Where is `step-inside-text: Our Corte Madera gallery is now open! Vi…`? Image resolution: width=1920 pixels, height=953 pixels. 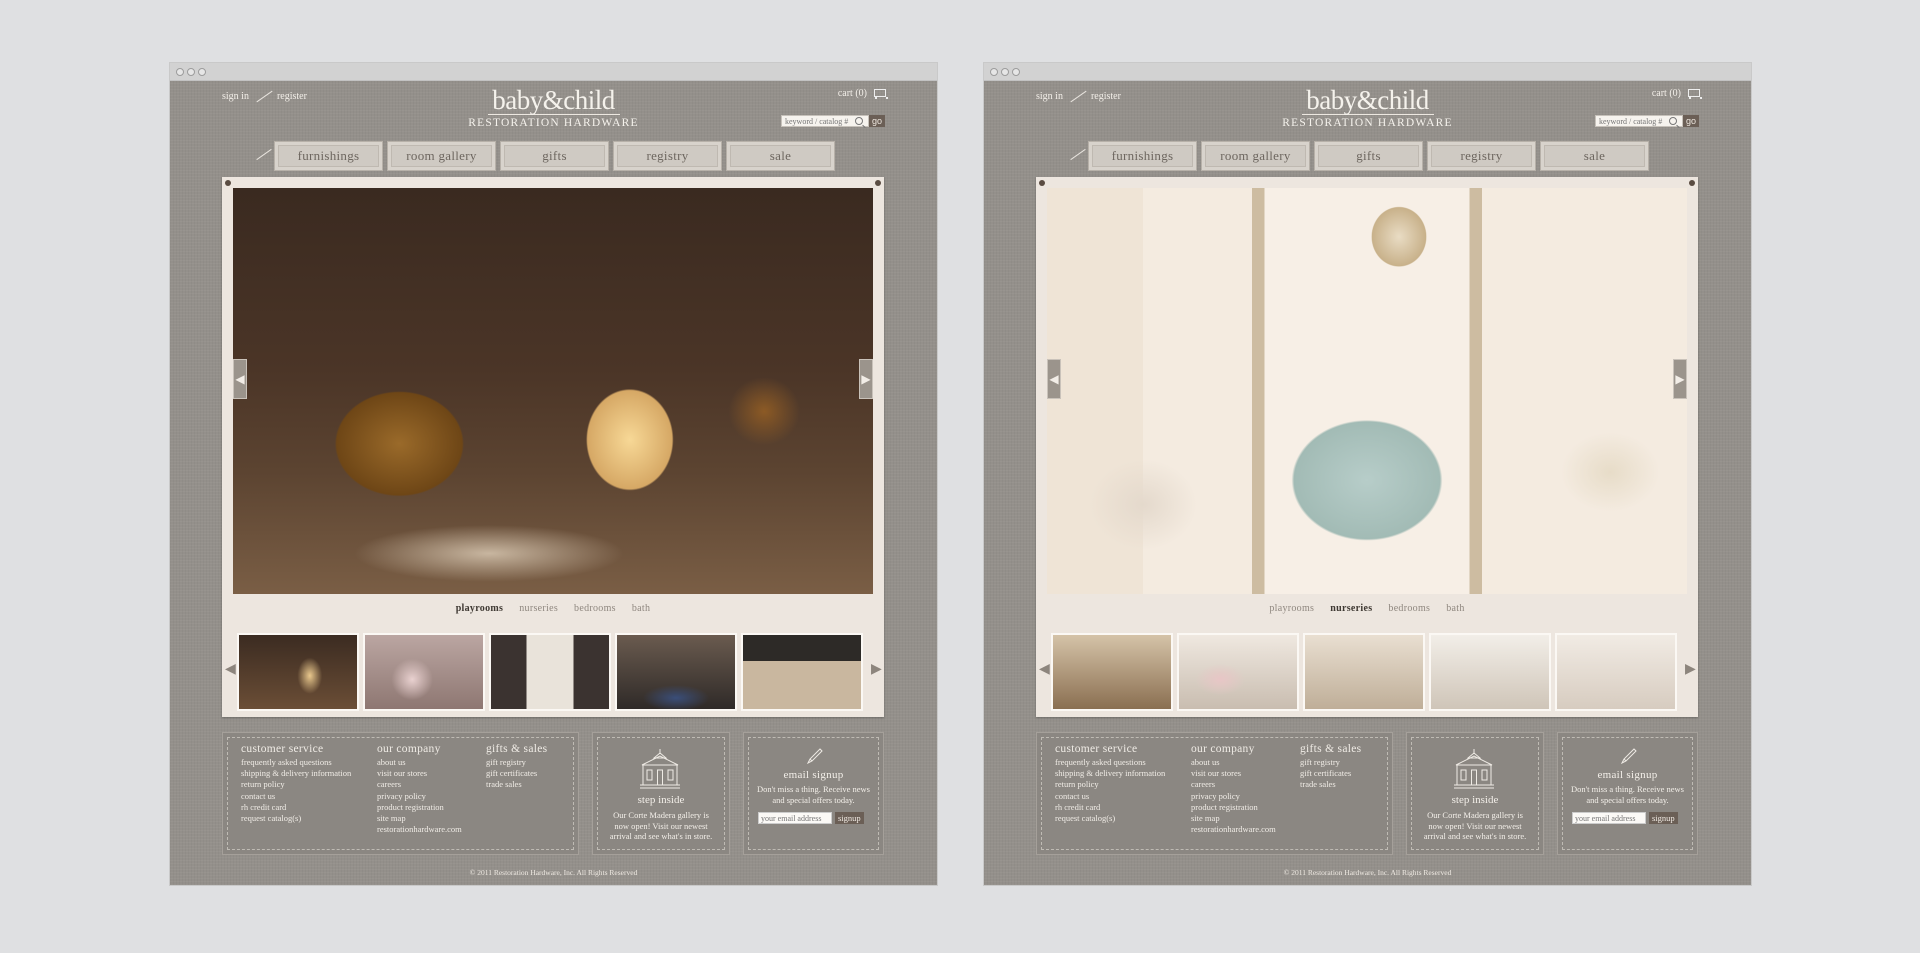 step-inside-text: Our Corte Madera gallery is now open! Vi… is located at coordinates (661, 825).